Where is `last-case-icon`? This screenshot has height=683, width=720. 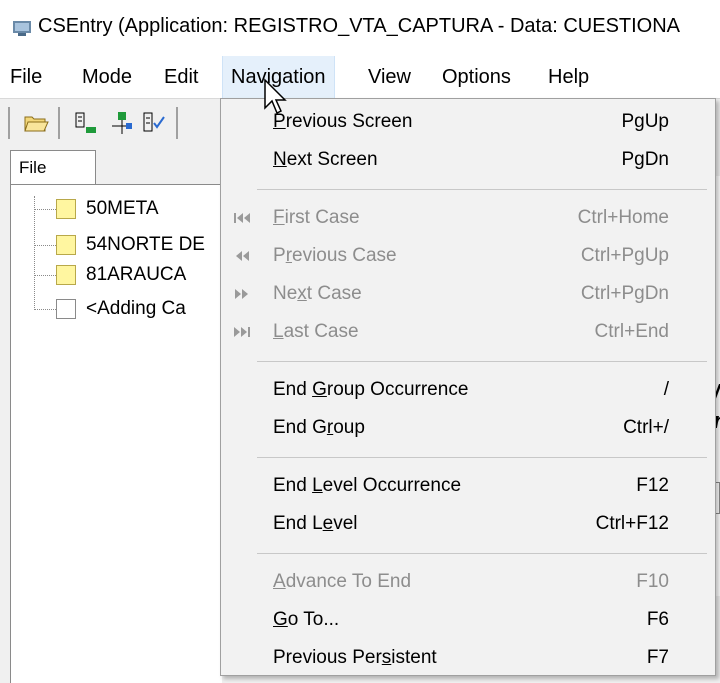
last-case-icon is located at coordinates (242, 332).